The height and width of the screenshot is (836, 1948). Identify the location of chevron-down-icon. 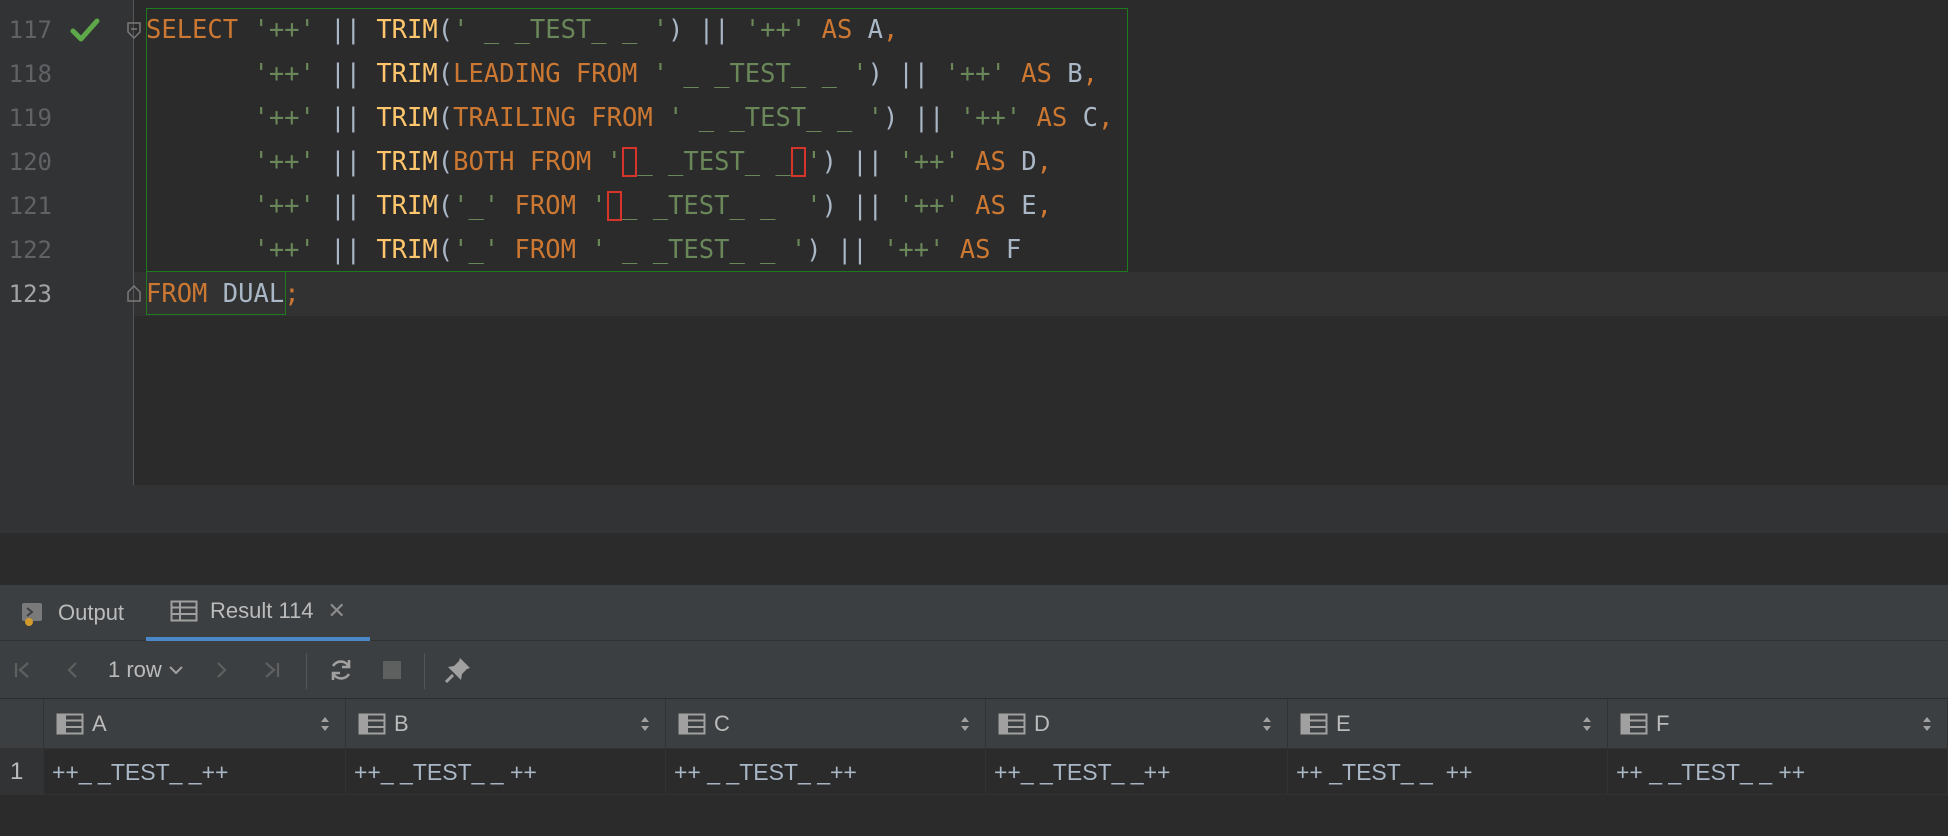
(176, 670).